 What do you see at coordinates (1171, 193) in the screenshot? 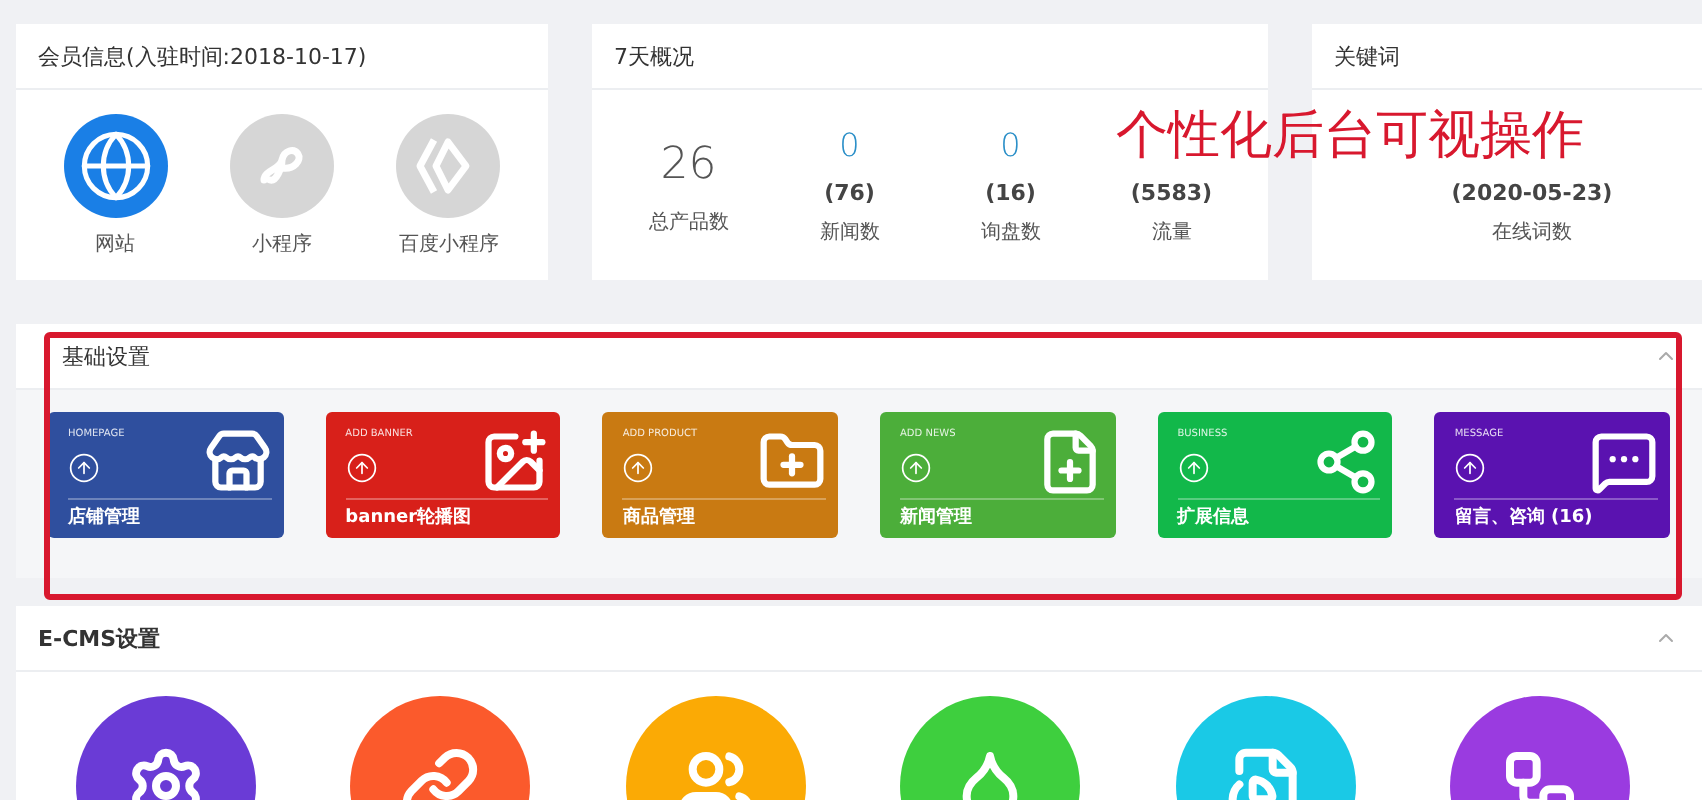
I see `stat-count: (5583)` at bounding box center [1171, 193].